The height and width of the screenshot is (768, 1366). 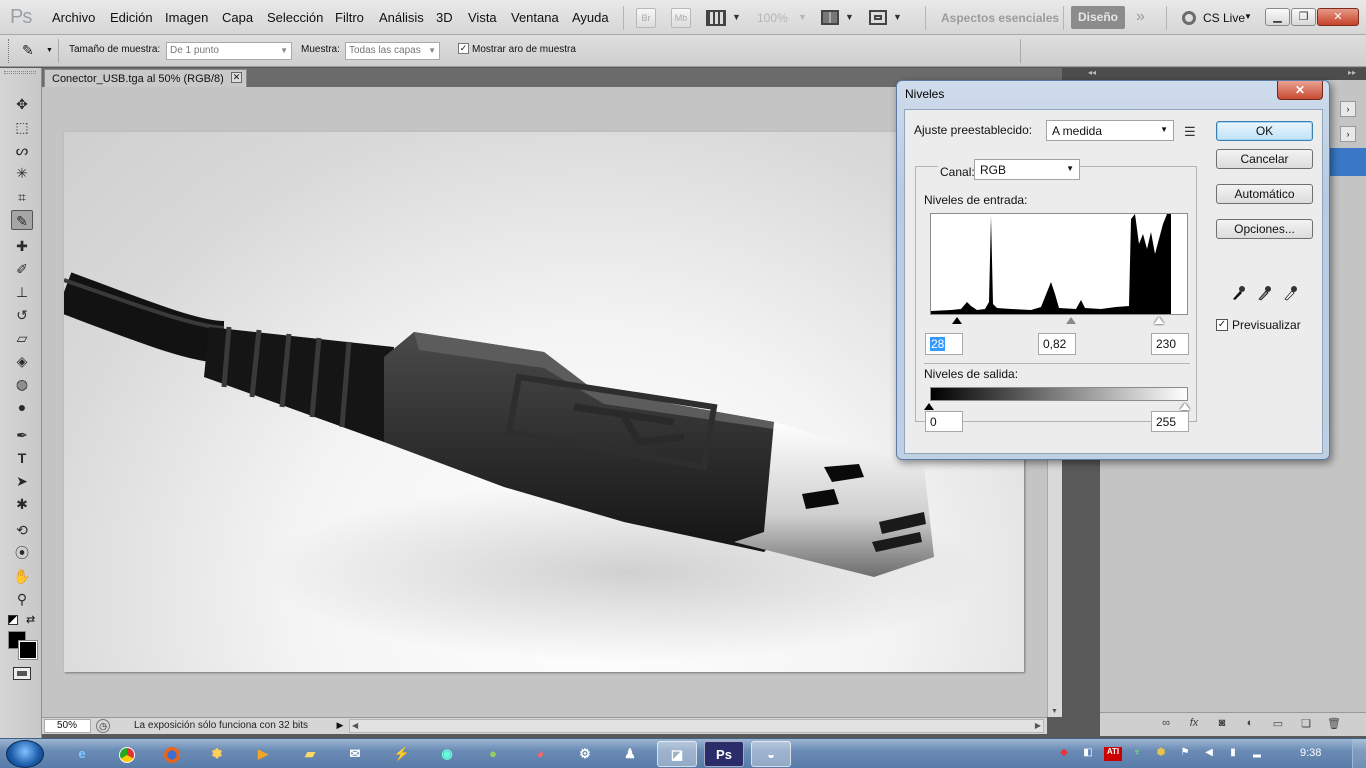 I want to click on panel-expand-icon: ›, so click(x=1348, y=134).